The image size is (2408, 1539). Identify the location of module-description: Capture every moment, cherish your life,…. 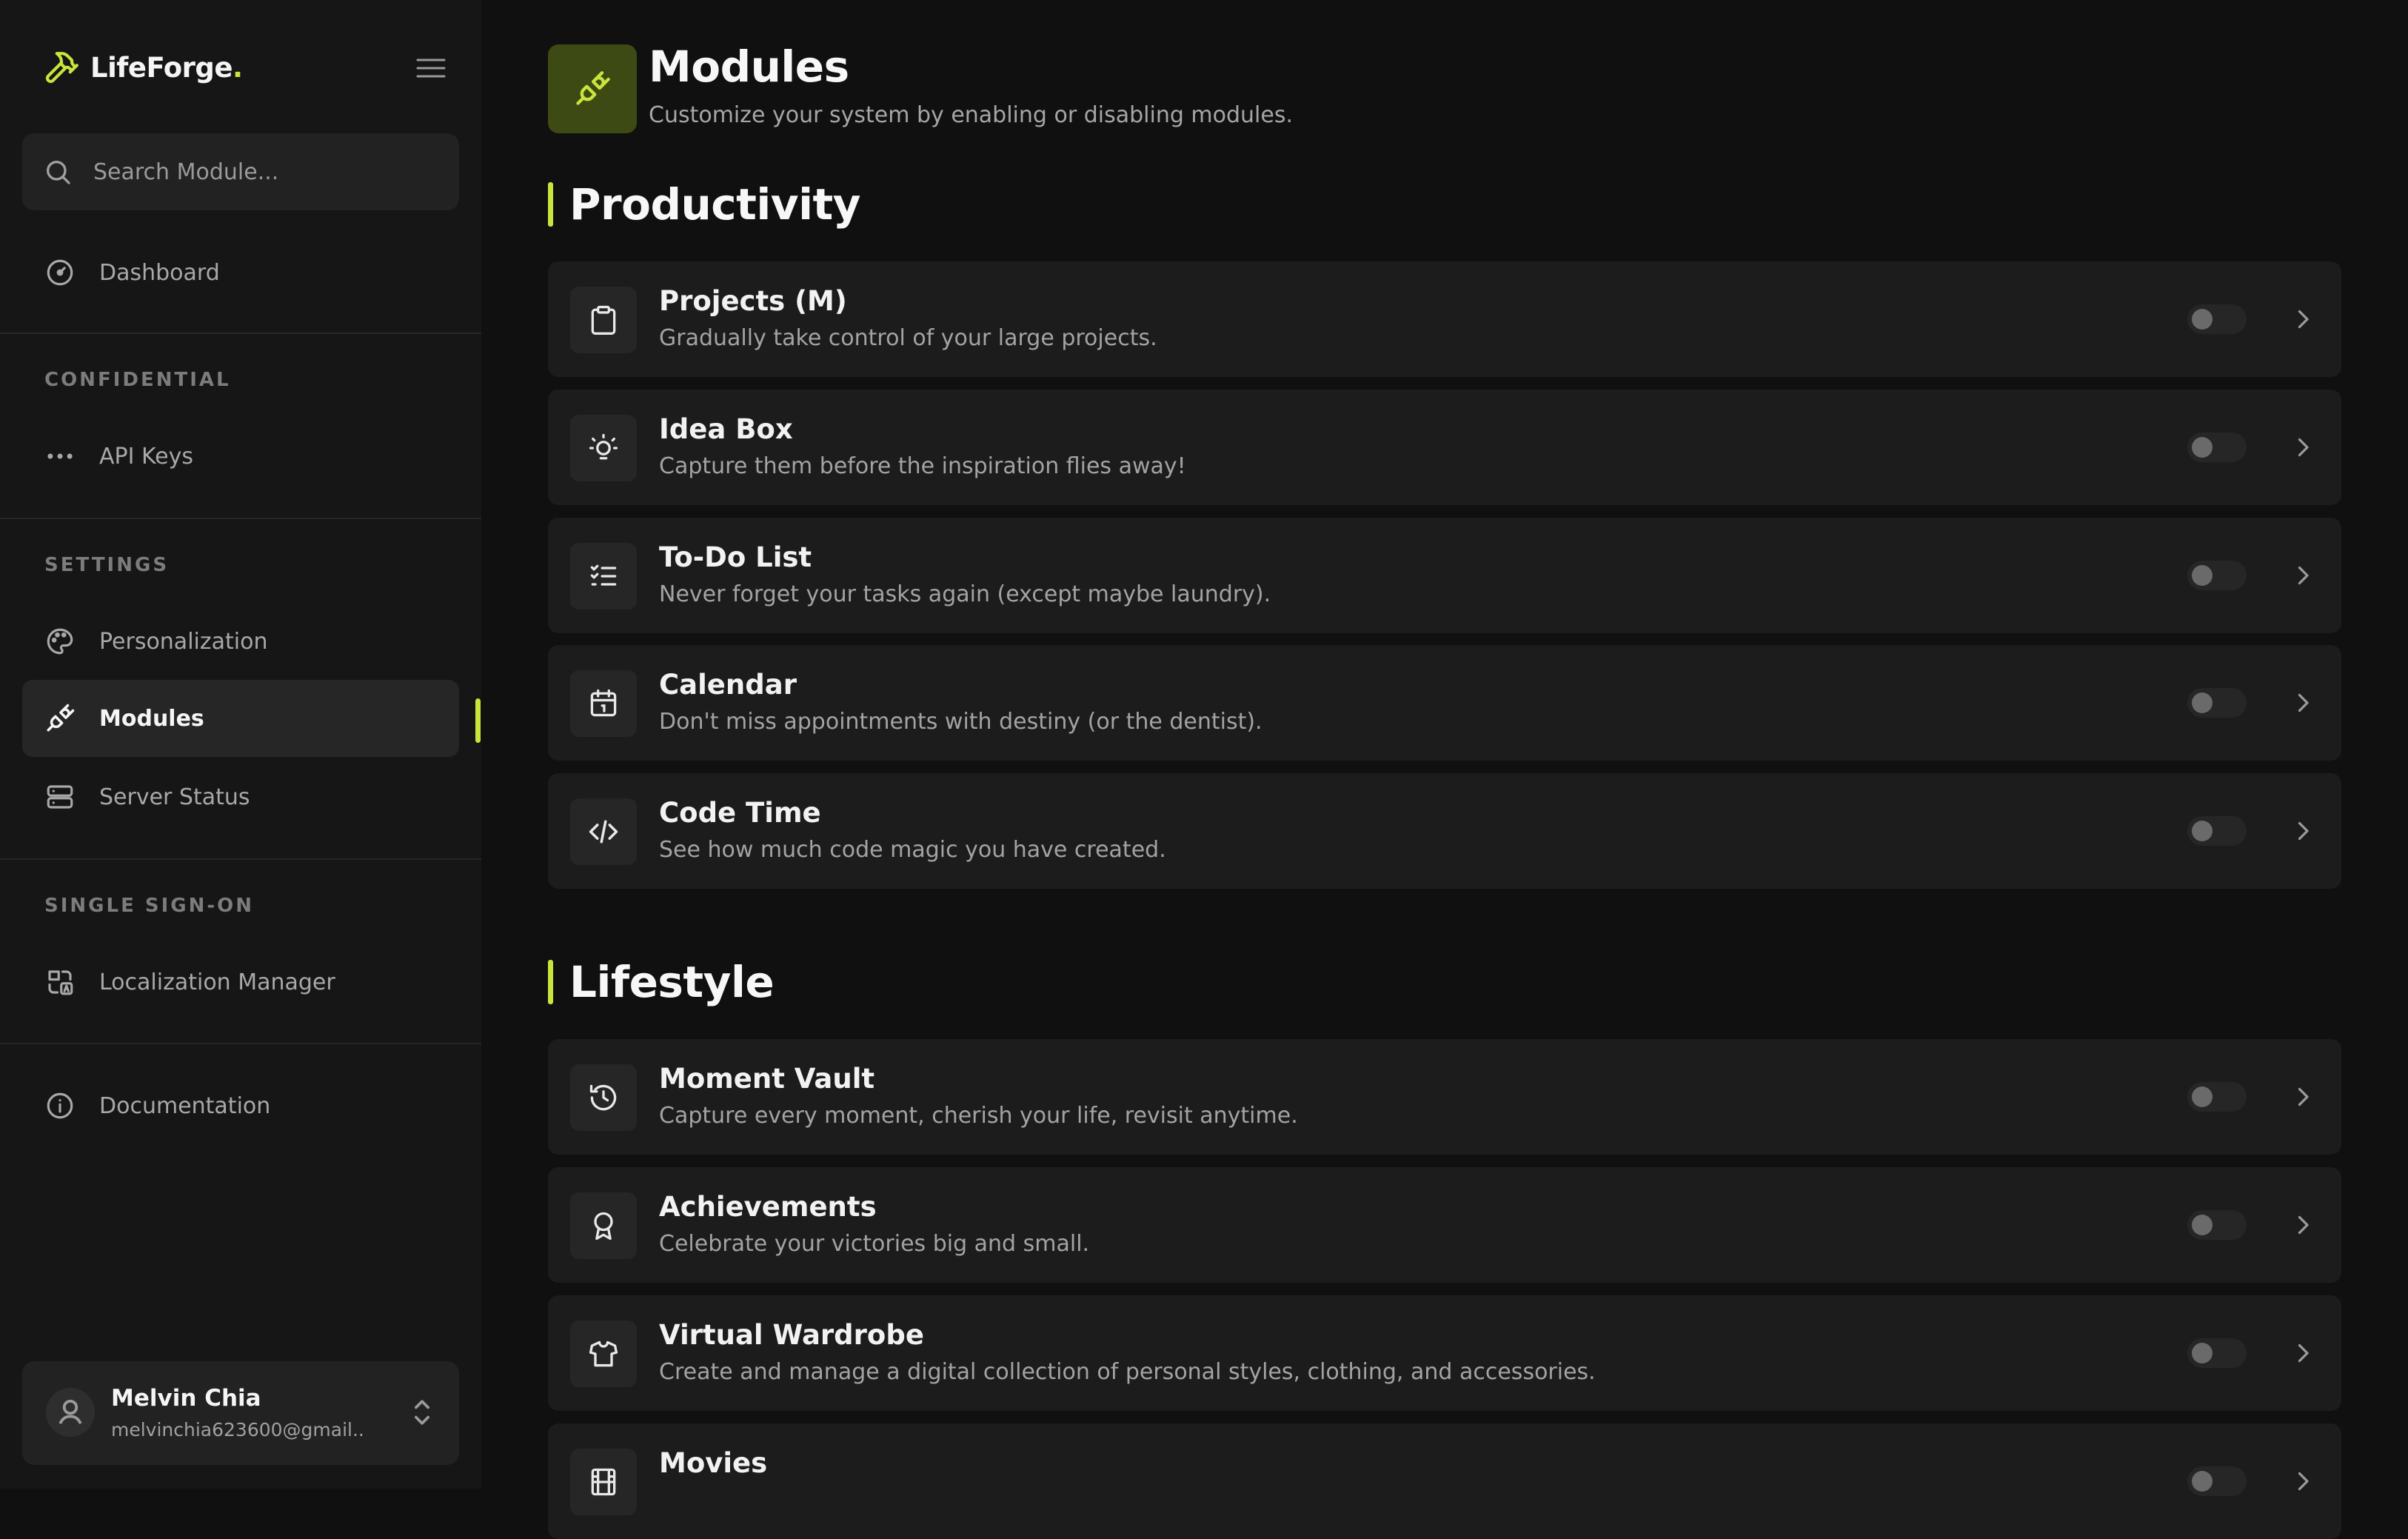
(978, 1116).